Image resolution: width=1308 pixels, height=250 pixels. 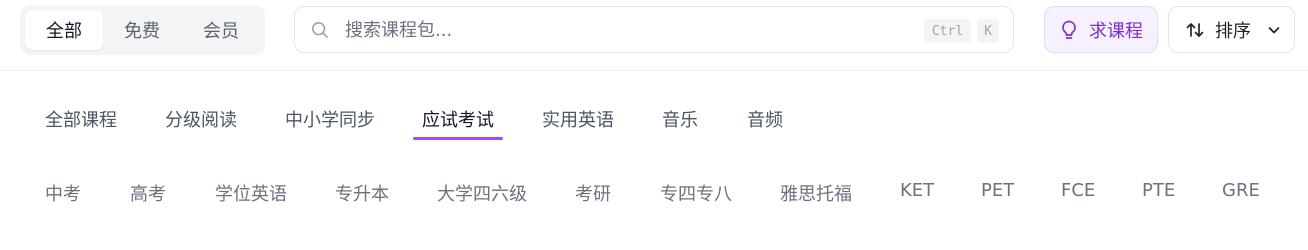 I want to click on search-icon, so click(x=320, y=30).